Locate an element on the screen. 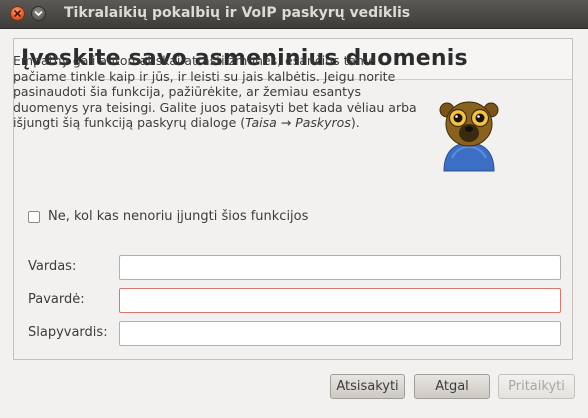  last-name-label: Pavardė: is located at coordinates (56, 299).